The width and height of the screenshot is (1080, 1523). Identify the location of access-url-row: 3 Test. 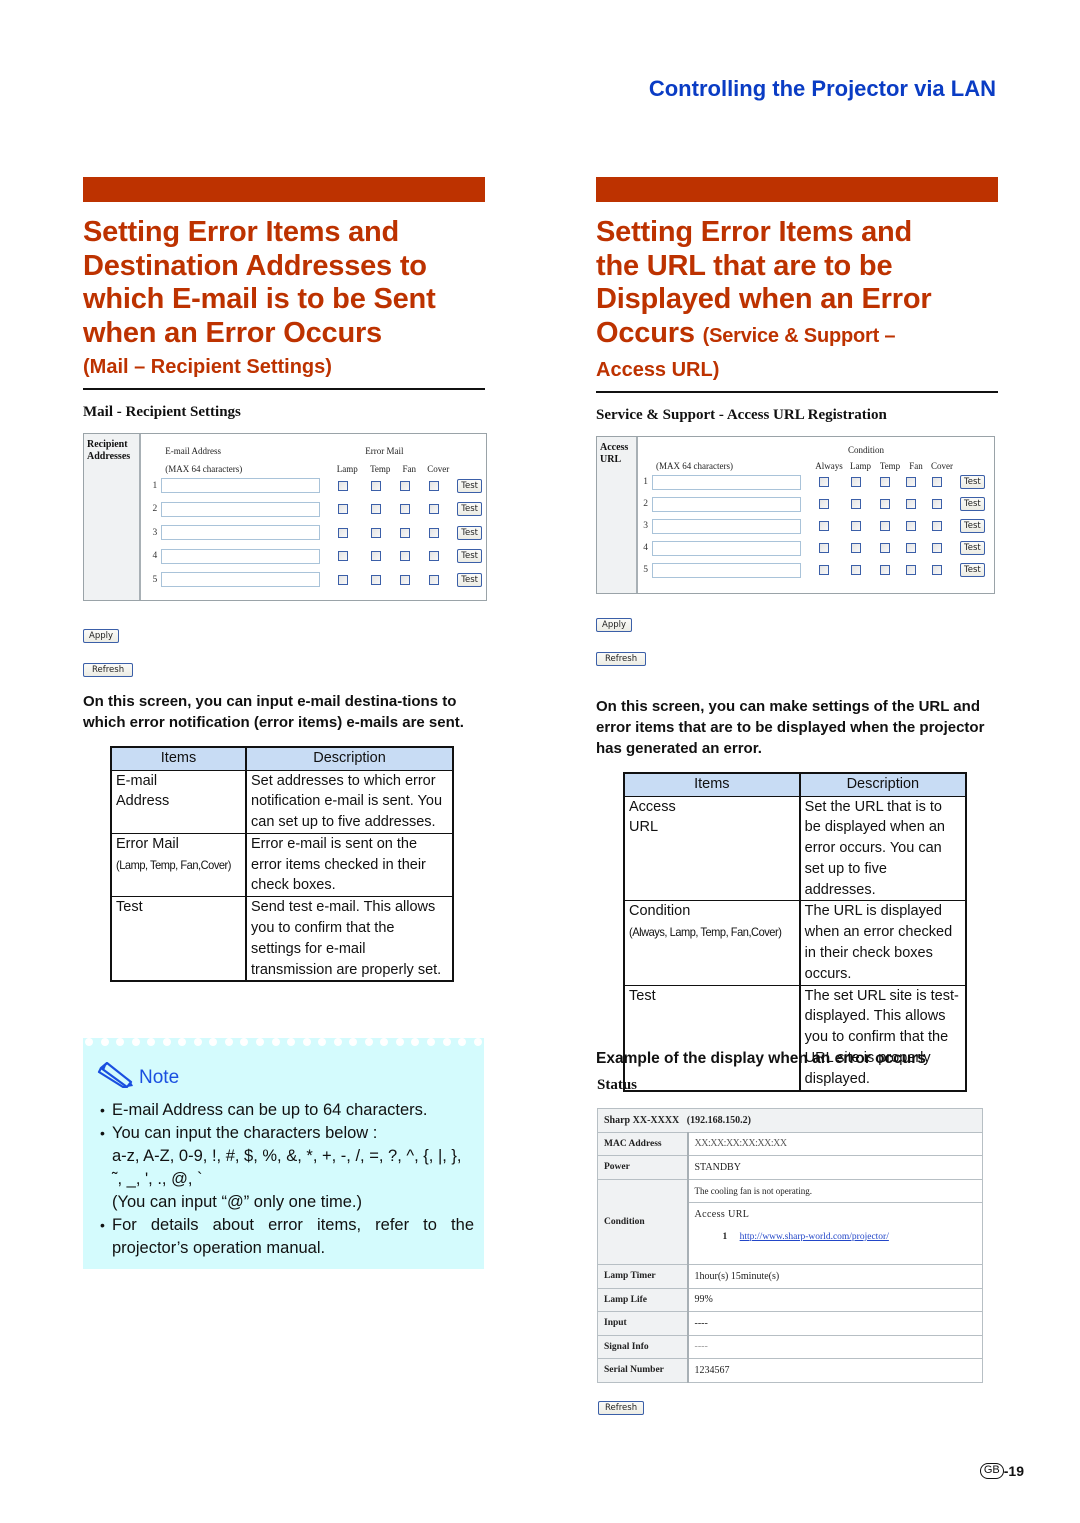
(816, 526).